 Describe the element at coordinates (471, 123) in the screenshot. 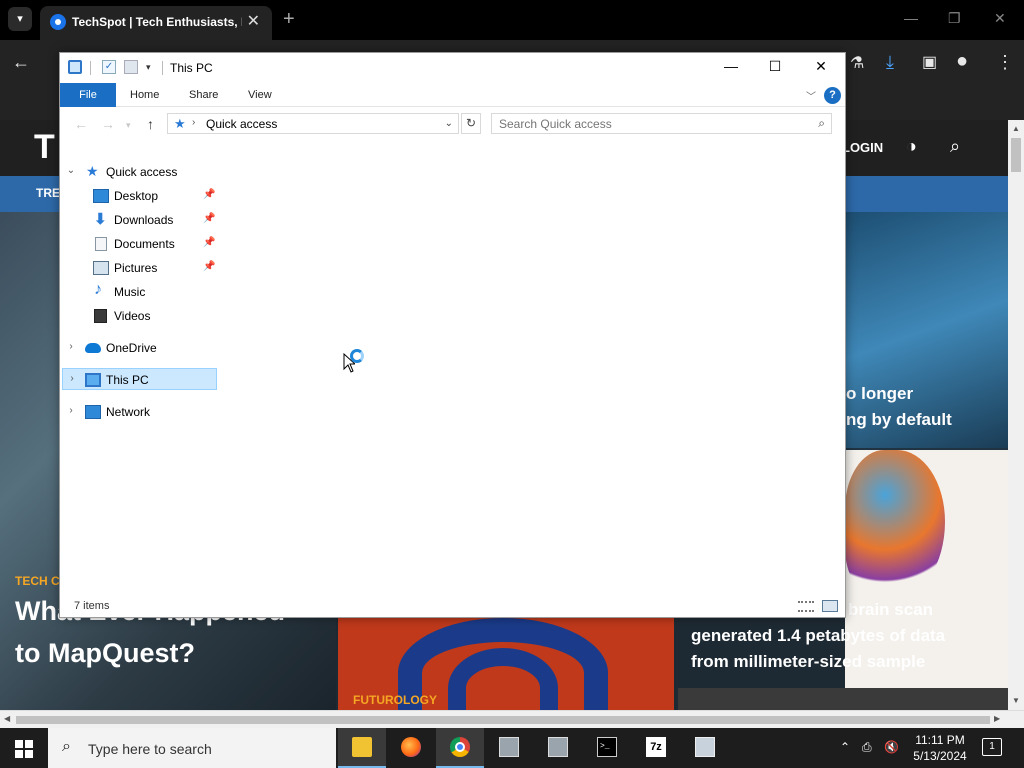

I see `refresh-icon: ↻` at that location.